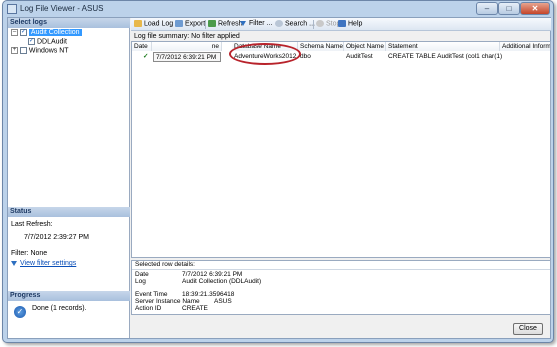  I want to click on detail-label: Server Instance Name, so click(167, 301).